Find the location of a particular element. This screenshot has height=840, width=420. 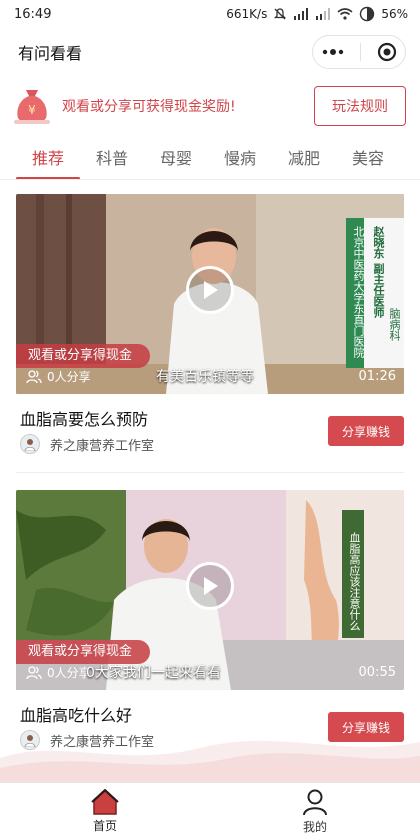

author-row: 养之康营养工作室 is located at coordinates (87, 444).